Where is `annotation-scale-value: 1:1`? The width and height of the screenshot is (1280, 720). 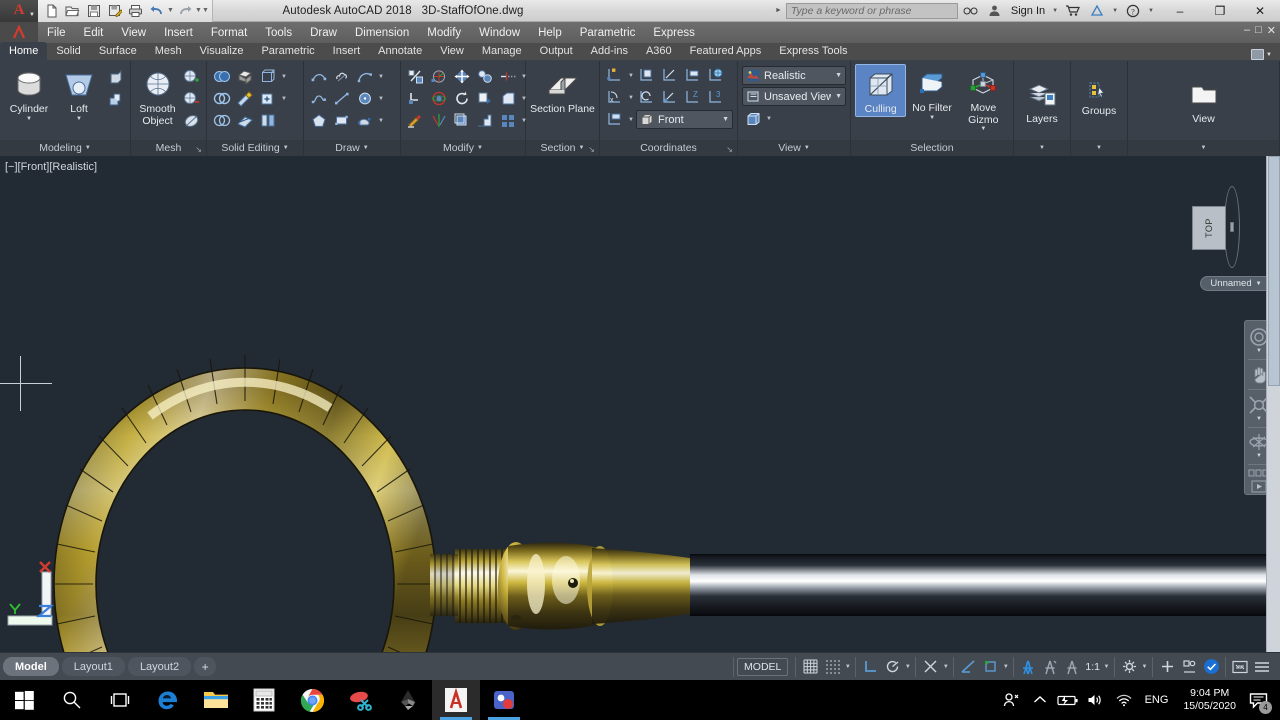
annotation-scale-value: 1:1 is located at coordinates (1092, 667).